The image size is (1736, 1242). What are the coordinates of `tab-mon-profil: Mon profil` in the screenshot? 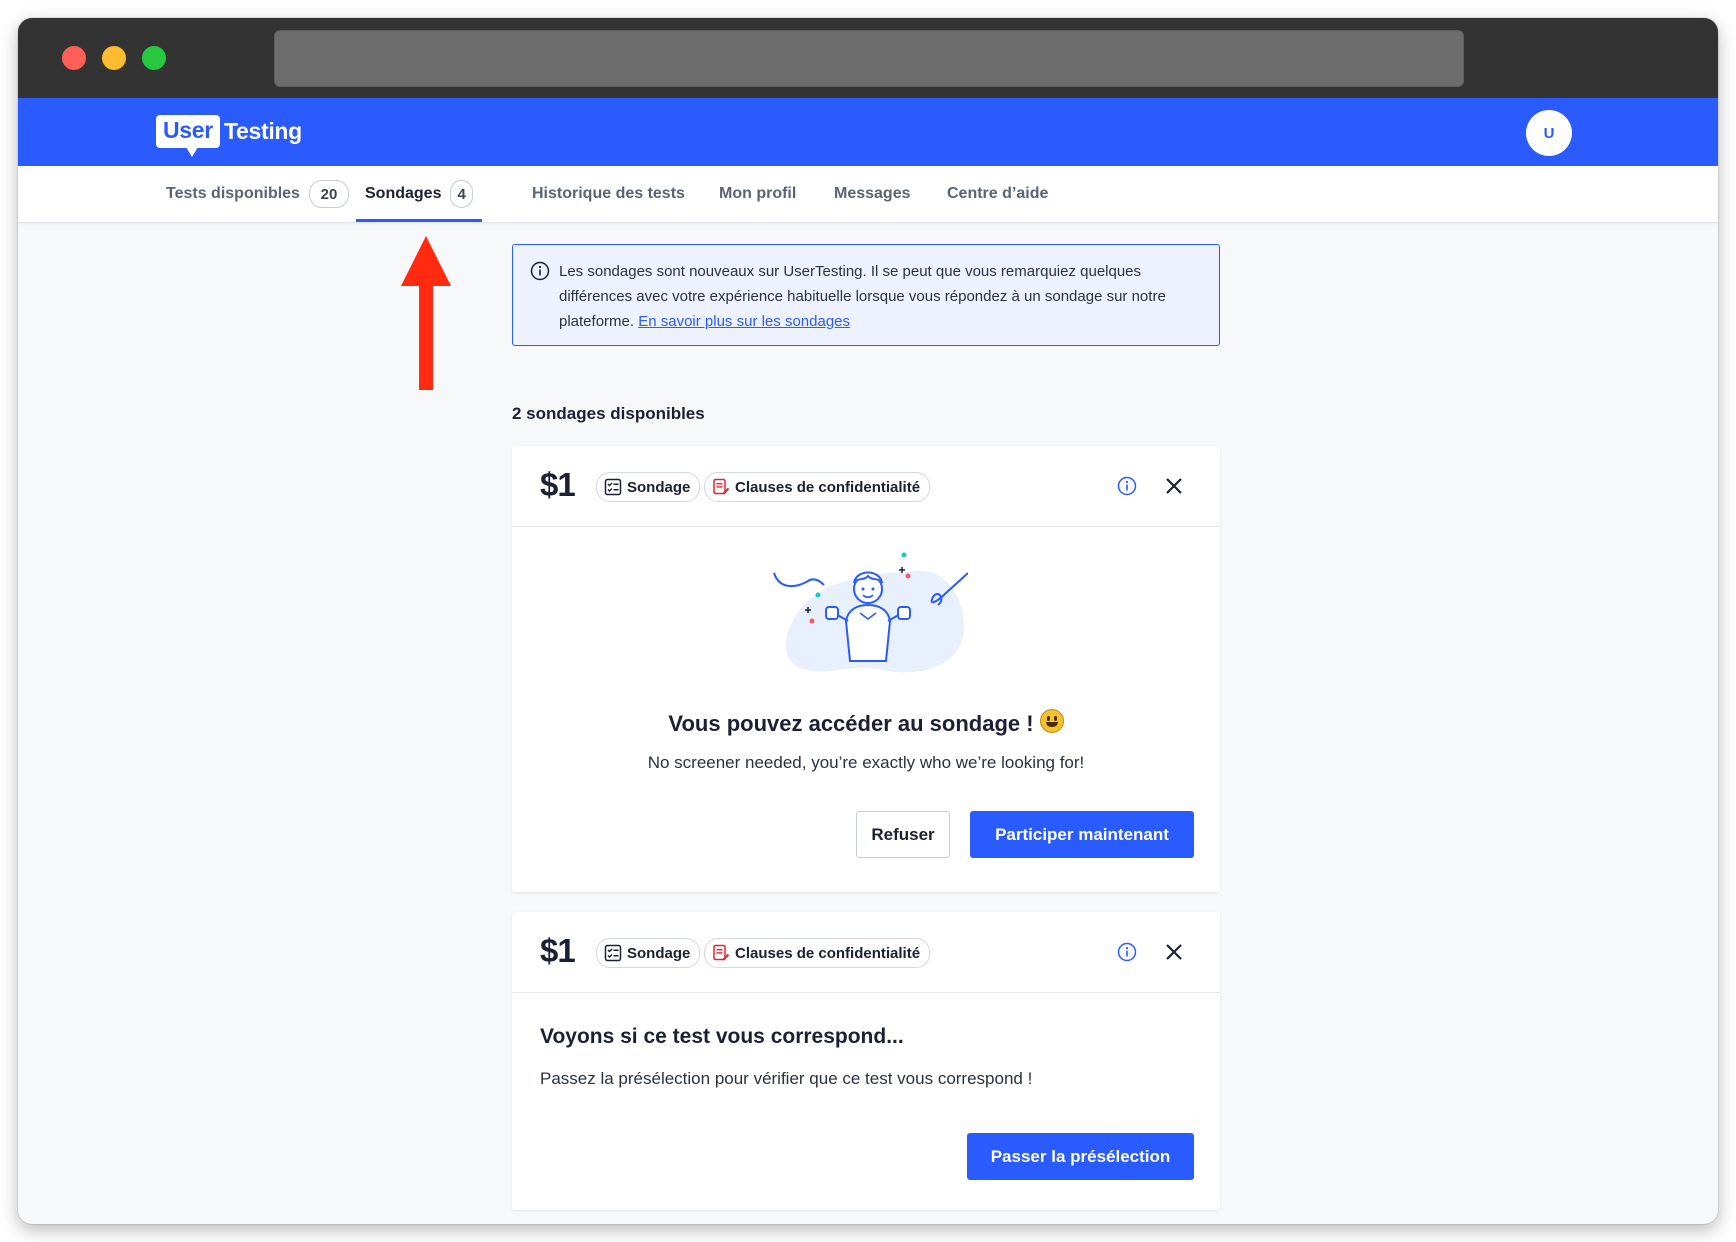 It's located at (757, 194).